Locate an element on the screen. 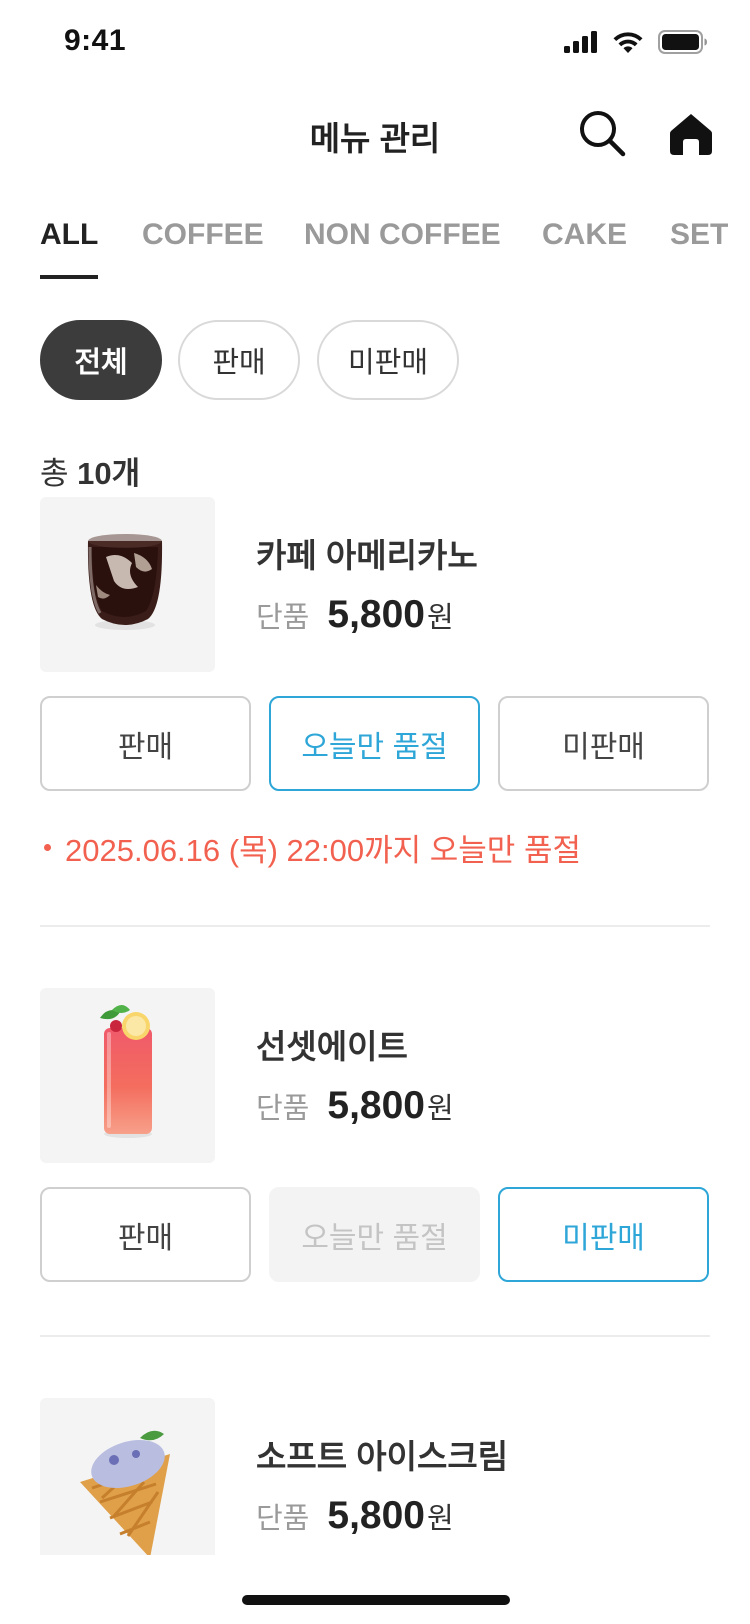 This screenshot has width=750, height=1624. item-name: 소프트 아이스크림 is located at coordinates (382, 1456).